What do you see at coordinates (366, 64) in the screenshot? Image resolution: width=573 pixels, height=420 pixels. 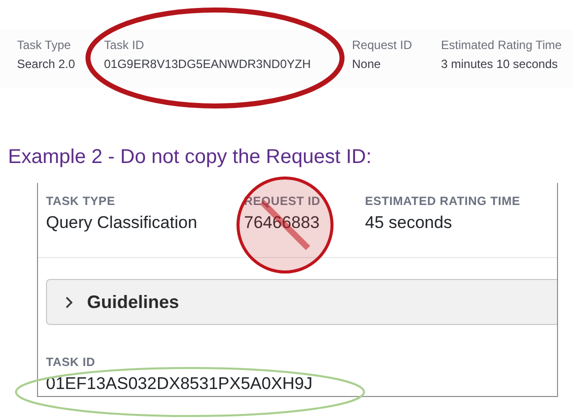 I see `field-value: None` at bounding box center [366, 64].